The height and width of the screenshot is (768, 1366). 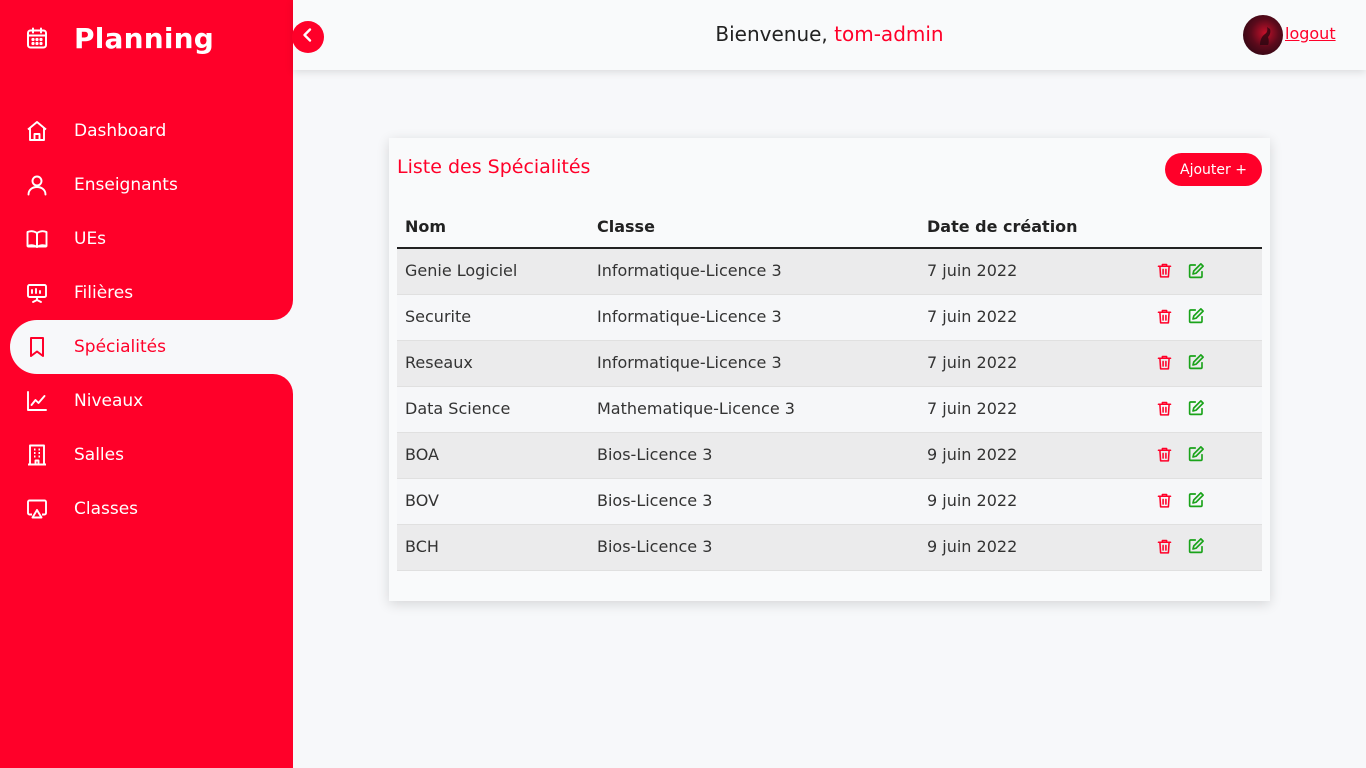 I want to click on card-title: Liste des Spécialités, so click(x=494, y=167).